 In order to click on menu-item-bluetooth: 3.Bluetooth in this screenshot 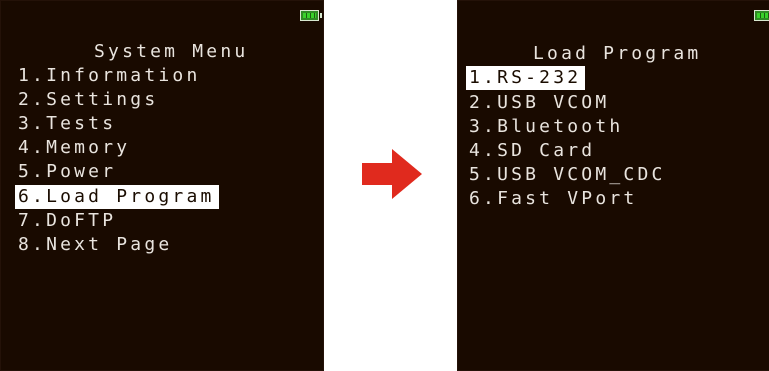, I will do `click(546, 127)`.